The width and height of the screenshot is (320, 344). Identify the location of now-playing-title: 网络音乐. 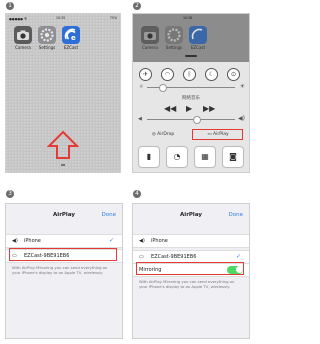
(191, 98).